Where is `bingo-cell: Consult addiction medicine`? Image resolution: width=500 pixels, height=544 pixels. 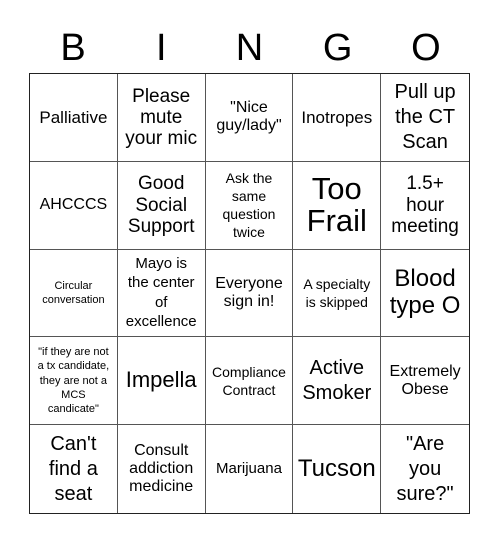 bingo-cell: Consult addiction medicine is located at coordinates (162, 469).